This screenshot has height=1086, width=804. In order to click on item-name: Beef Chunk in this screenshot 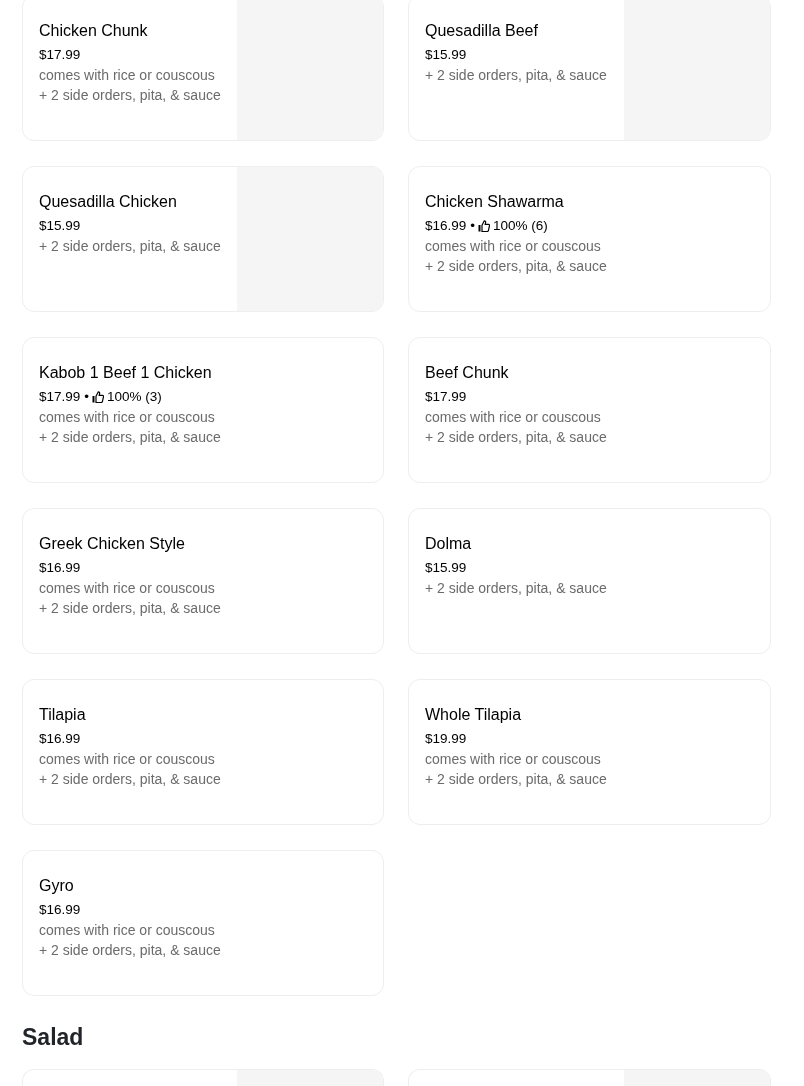, I will do `click(467, 373)`.